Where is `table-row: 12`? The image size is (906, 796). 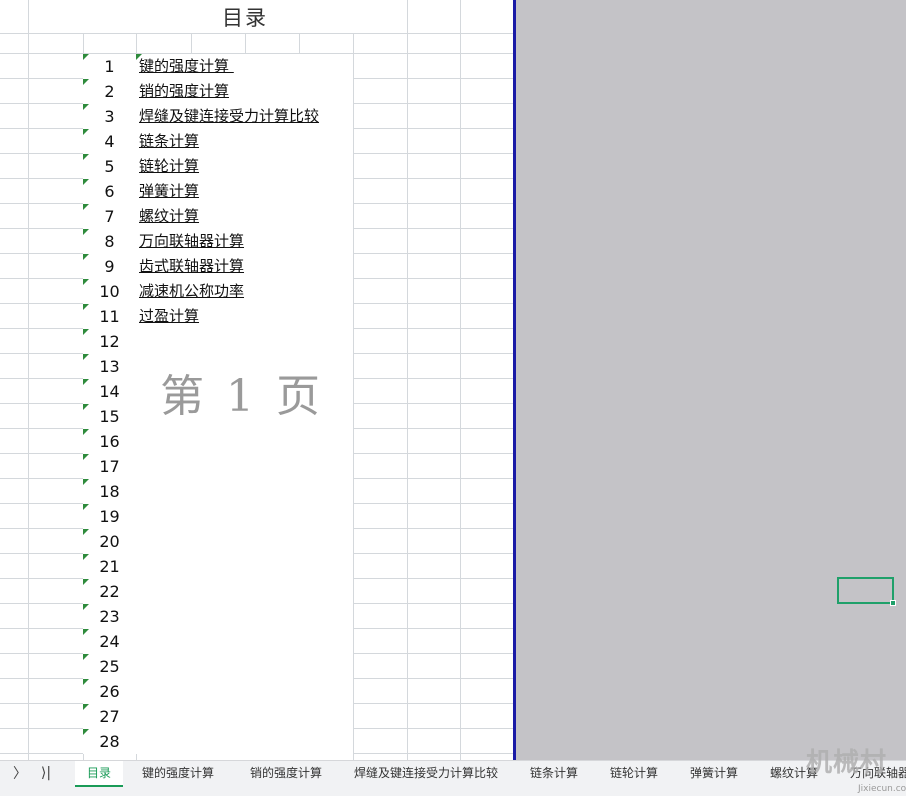 table-row: 12 is located at coordinates (218, 341).